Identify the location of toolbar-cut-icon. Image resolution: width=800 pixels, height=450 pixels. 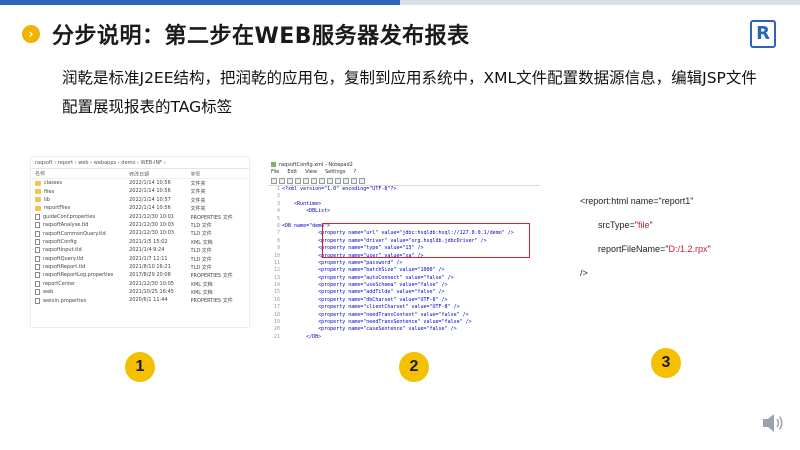
(314, 181).